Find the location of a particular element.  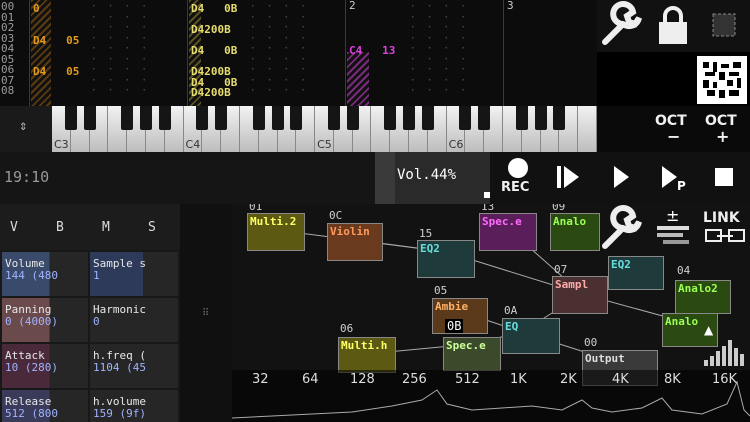

tab-b: B is located at coordinates (60, 227).